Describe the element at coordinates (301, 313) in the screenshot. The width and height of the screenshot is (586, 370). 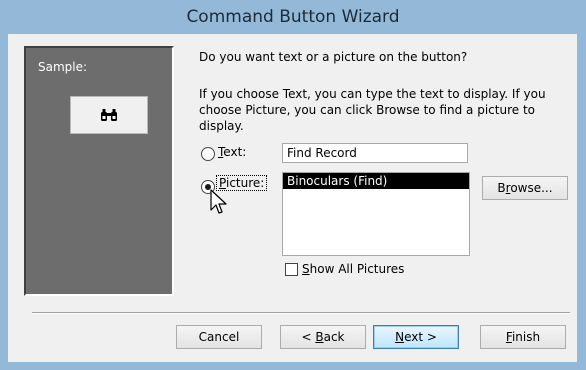
I see `footer-separator` at that location.